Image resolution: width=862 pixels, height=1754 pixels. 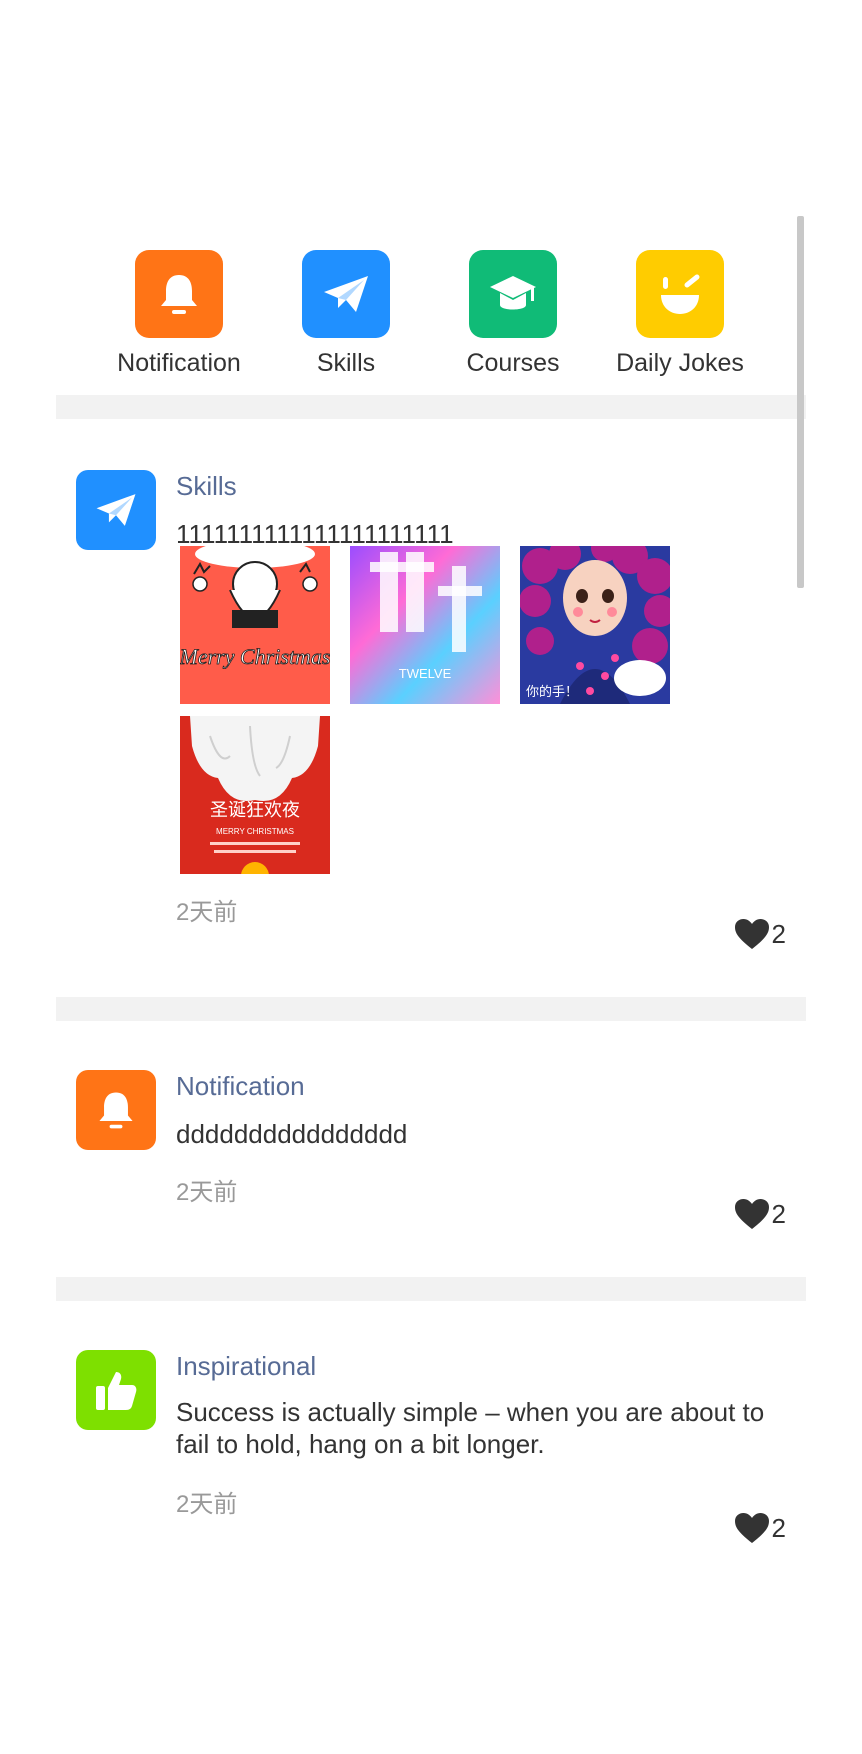 What do you see at coordinates (255, 625) in the screenshot?
I see `post-image: Merry Christmas` at bounding box center [255, 625].